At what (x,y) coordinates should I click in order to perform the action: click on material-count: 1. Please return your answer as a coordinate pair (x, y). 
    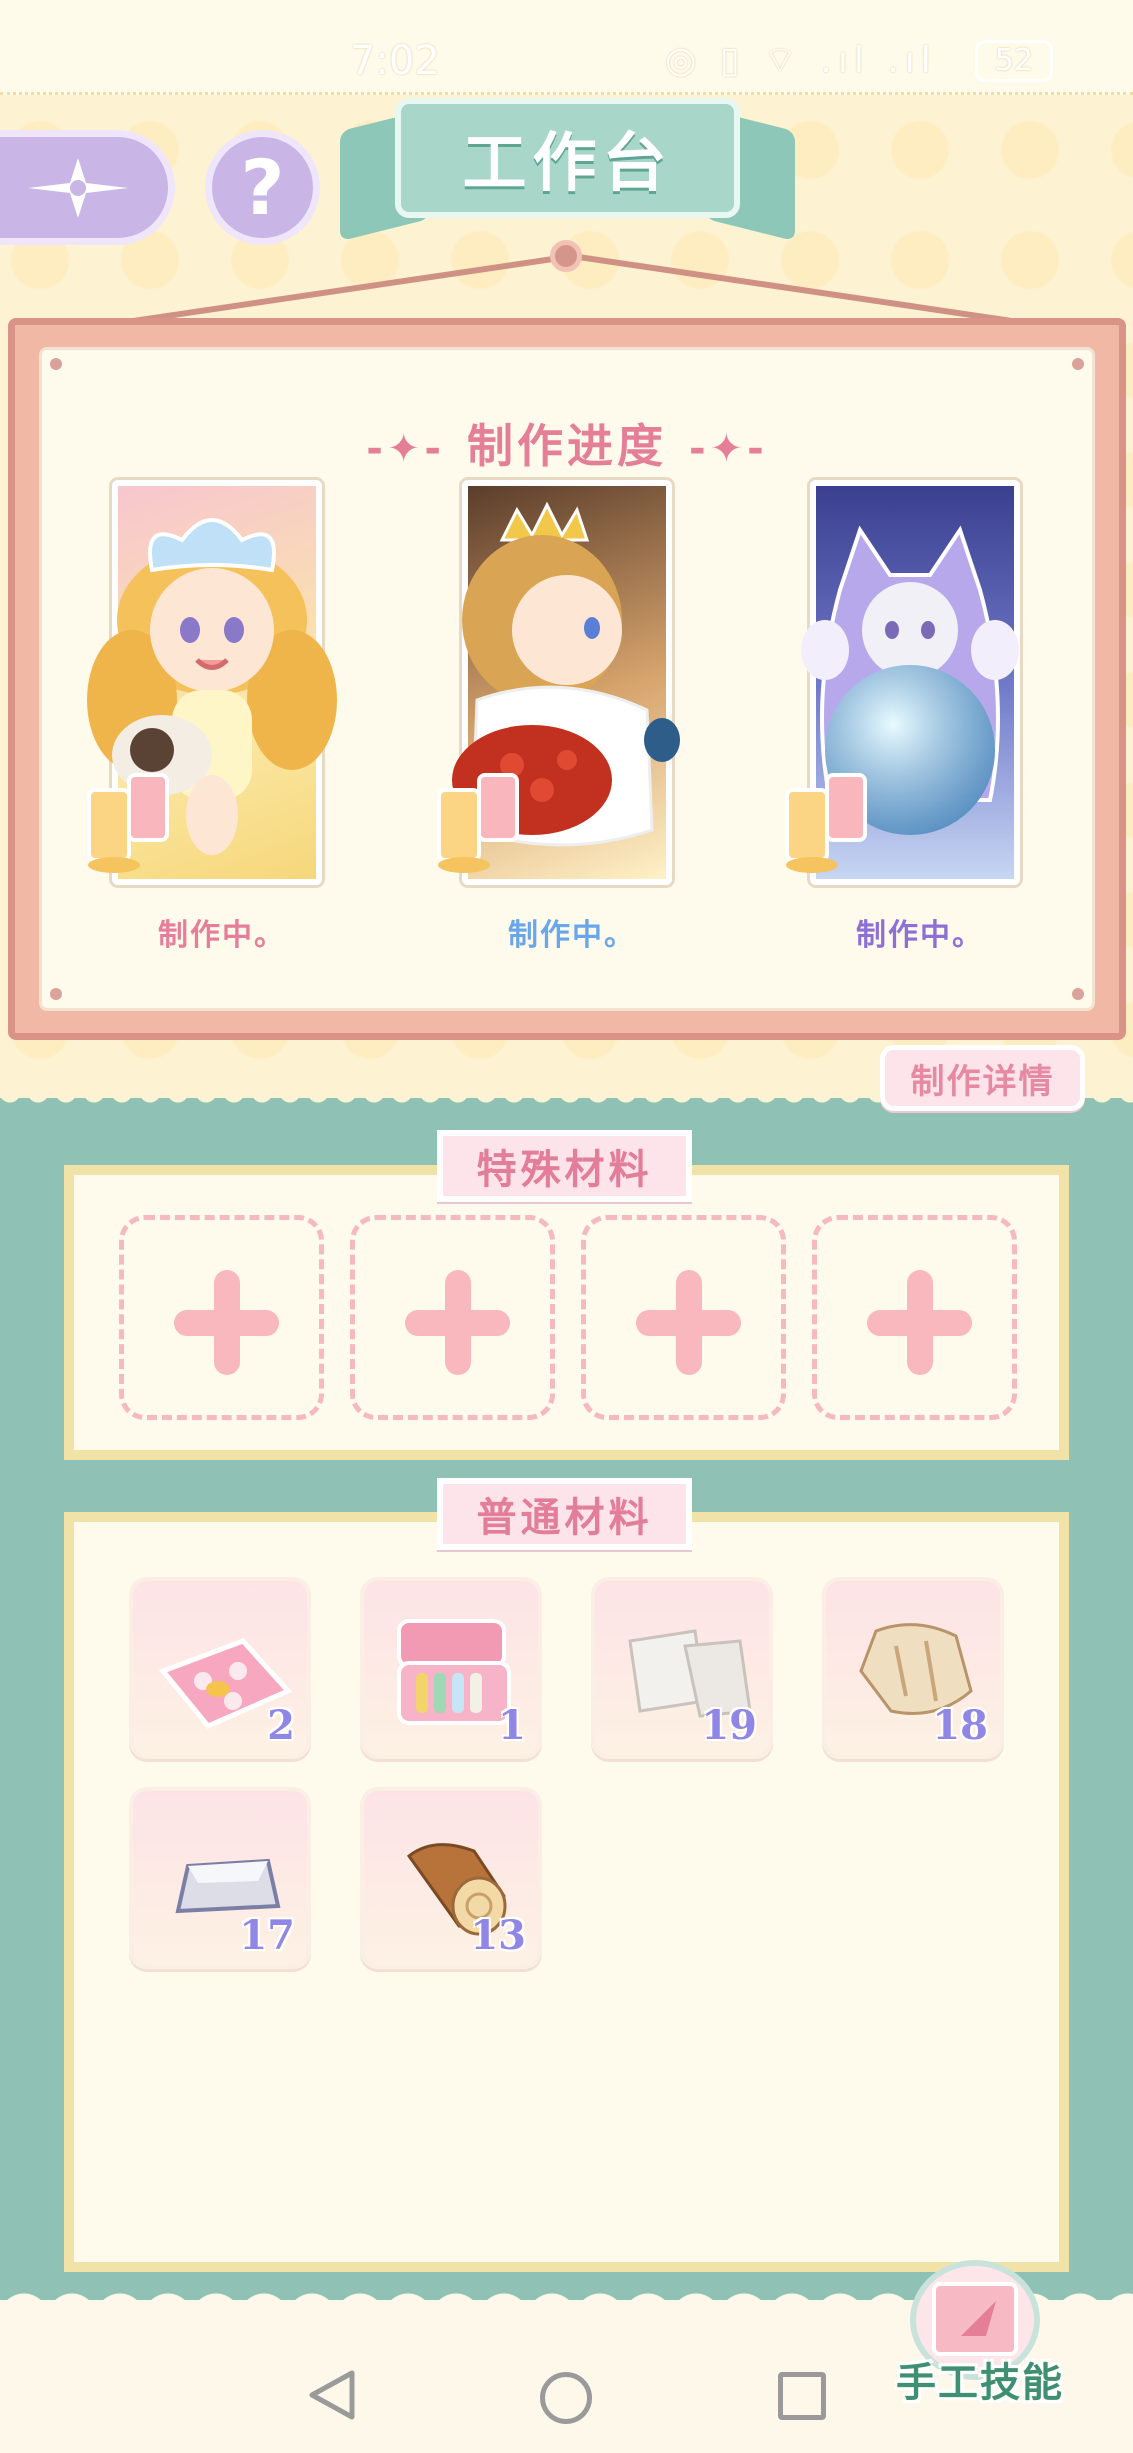
    Looking at the image, I should click on (512, 1725).